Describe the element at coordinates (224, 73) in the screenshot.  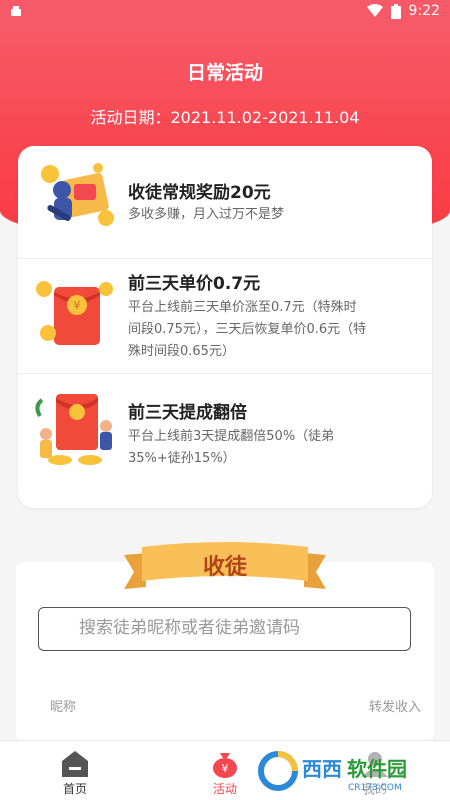
I see `page-title: 日常活动` at that location.